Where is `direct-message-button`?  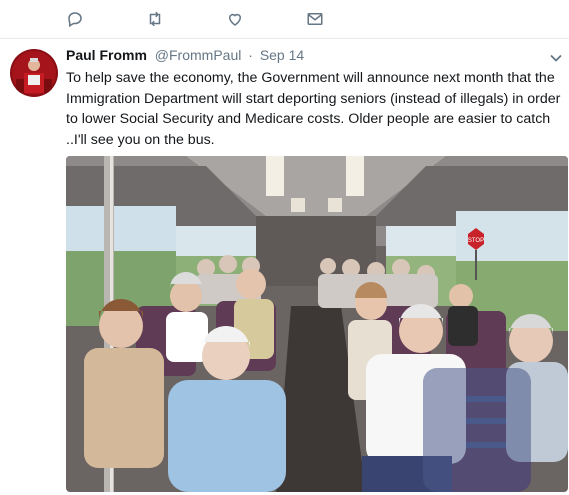
direct-message-button is located at coordinates (315, 19).